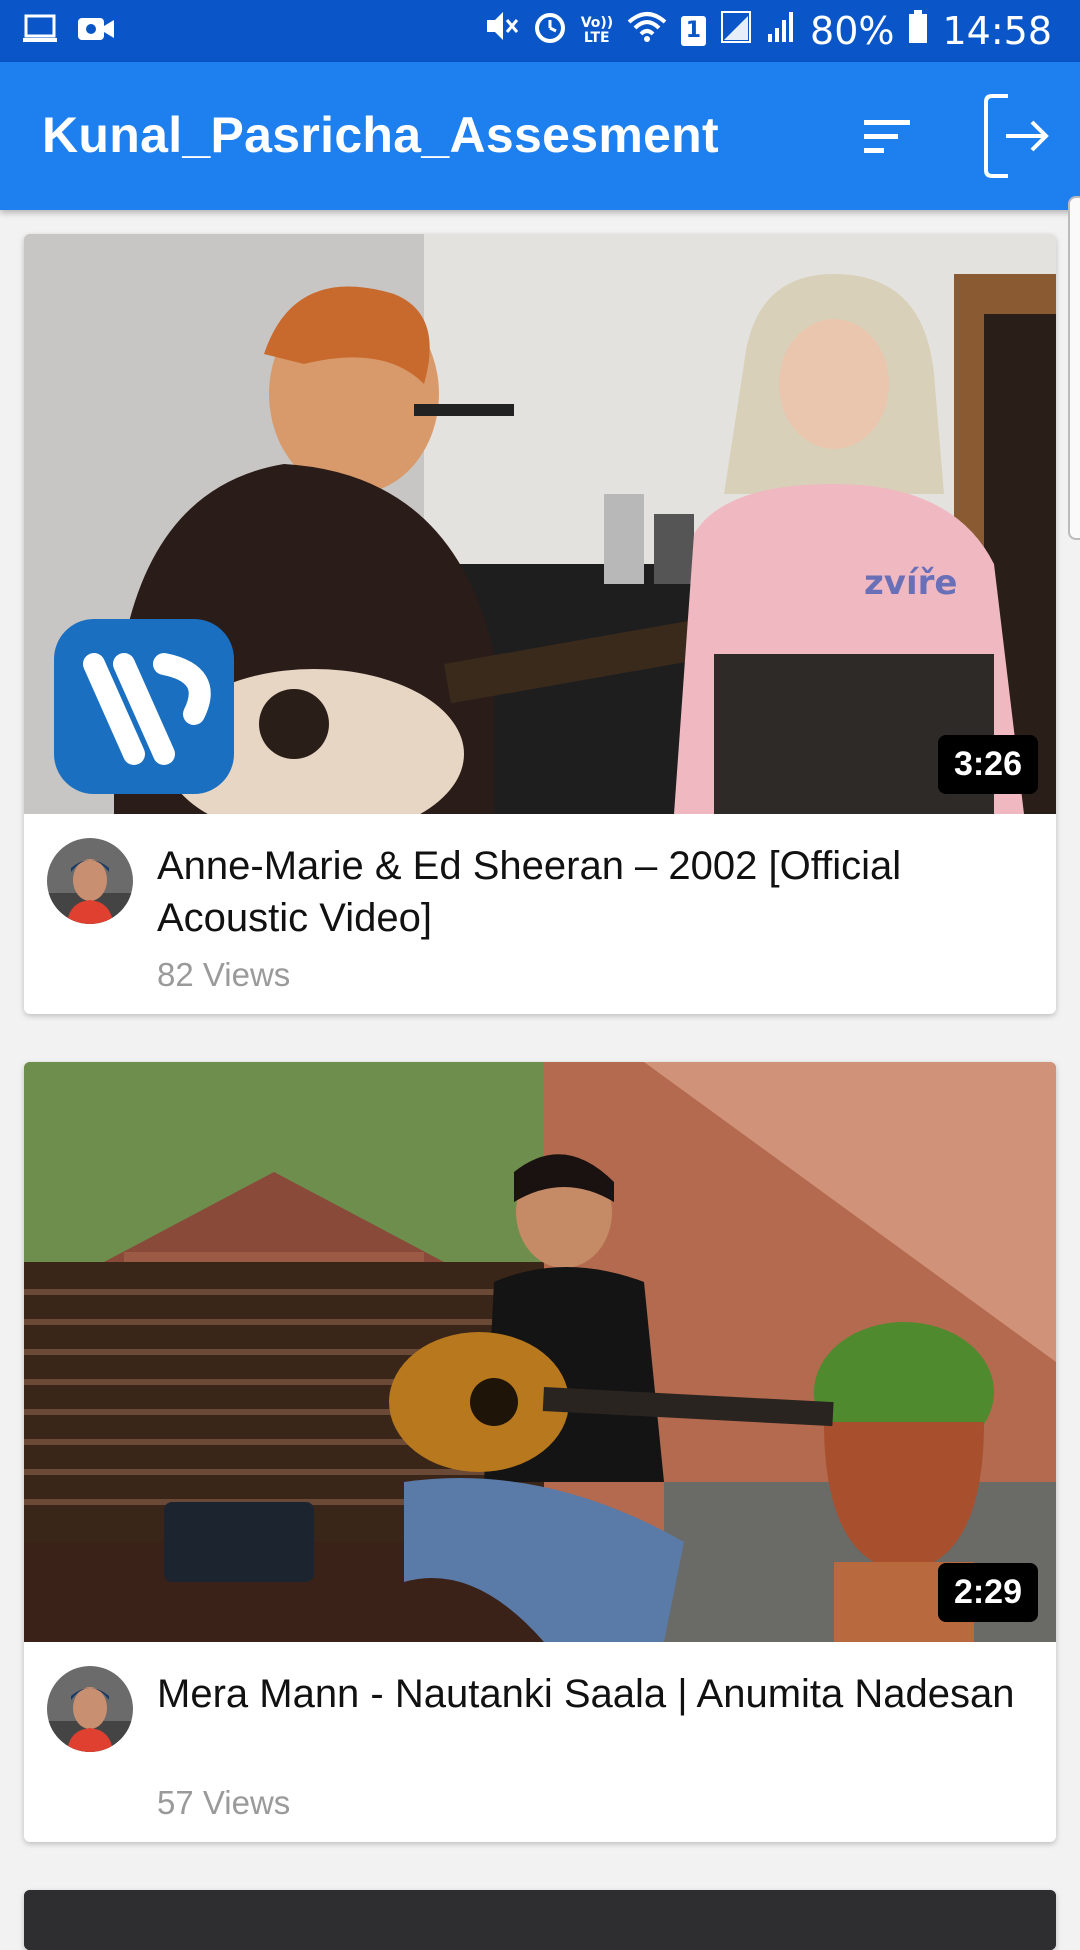 This screenshot has height=1950, width=1080. Describe the element at coordinates (597, 30) in the screenshot. I see `volte-icon: Vo)) LTE` at that location.